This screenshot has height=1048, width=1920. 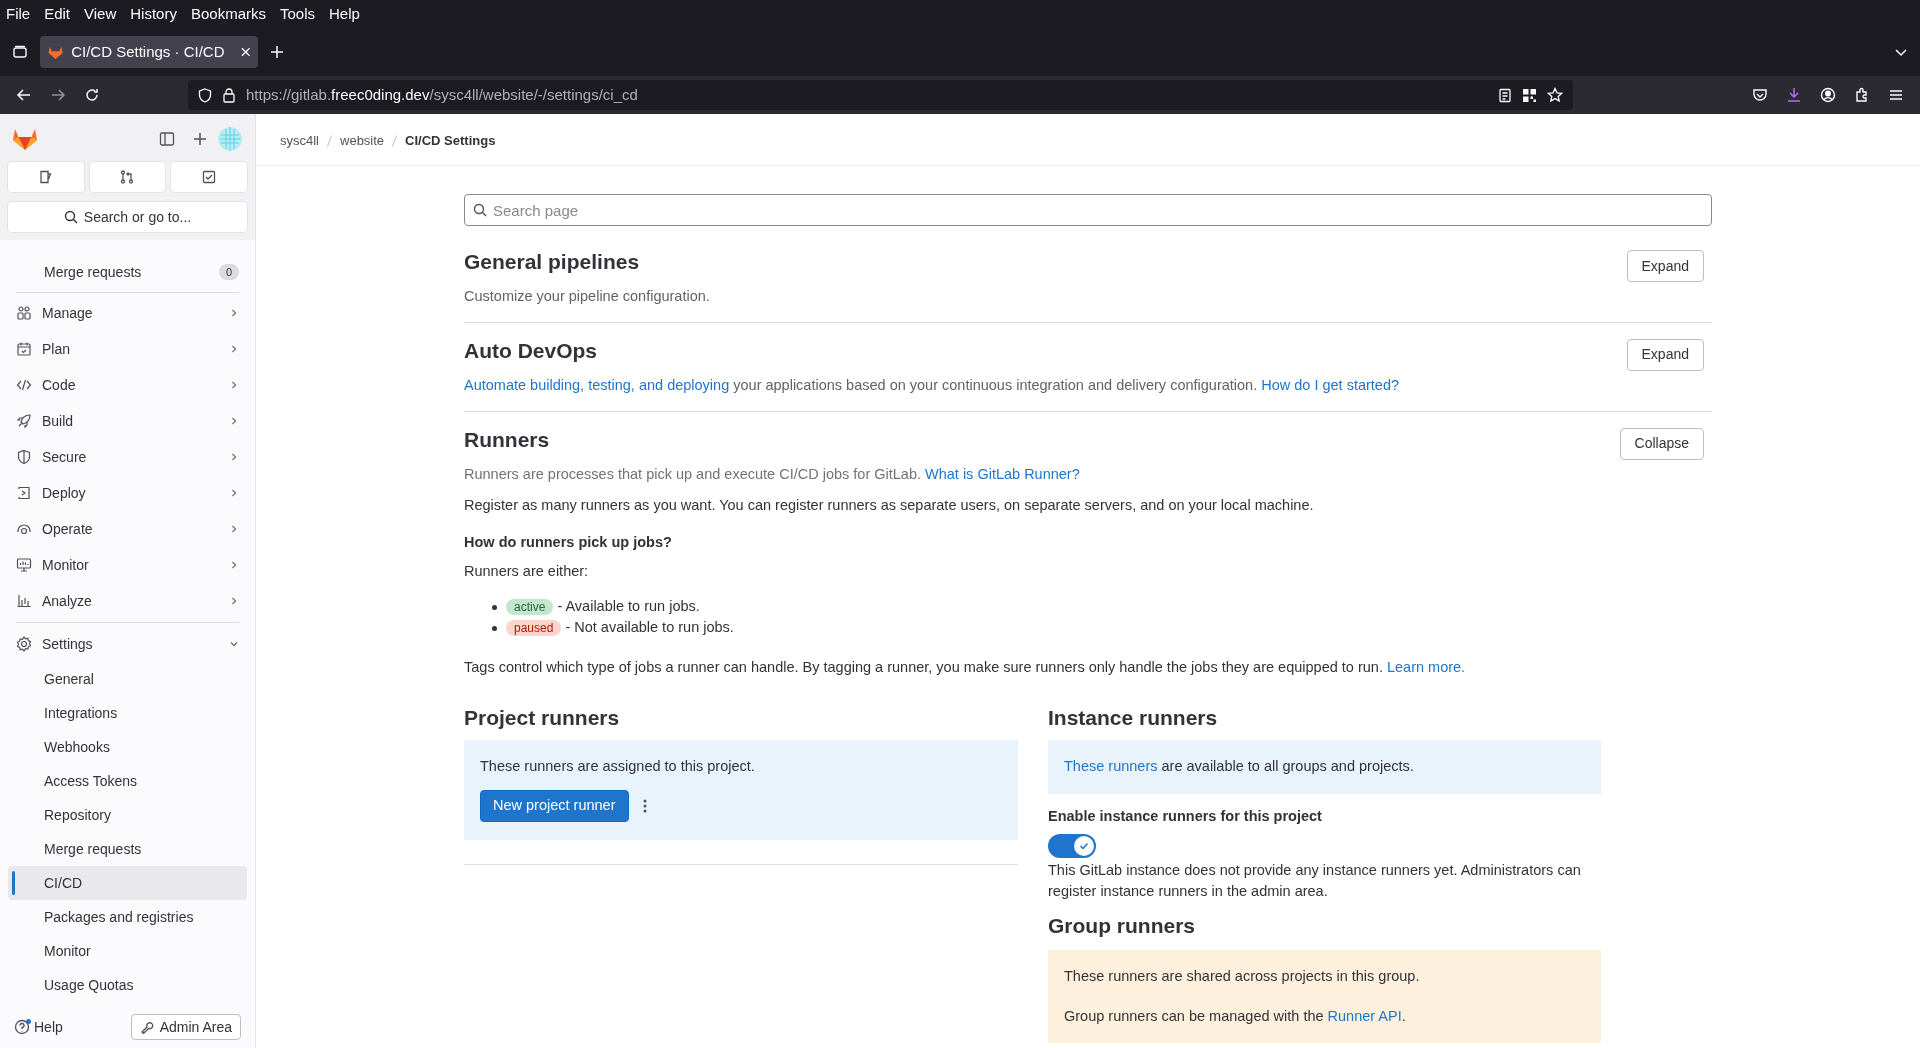 What do you see at coordinates (1330, 384) in the screenshot?
I see `link: How do I get started?` at bounding box center [1330, 384].